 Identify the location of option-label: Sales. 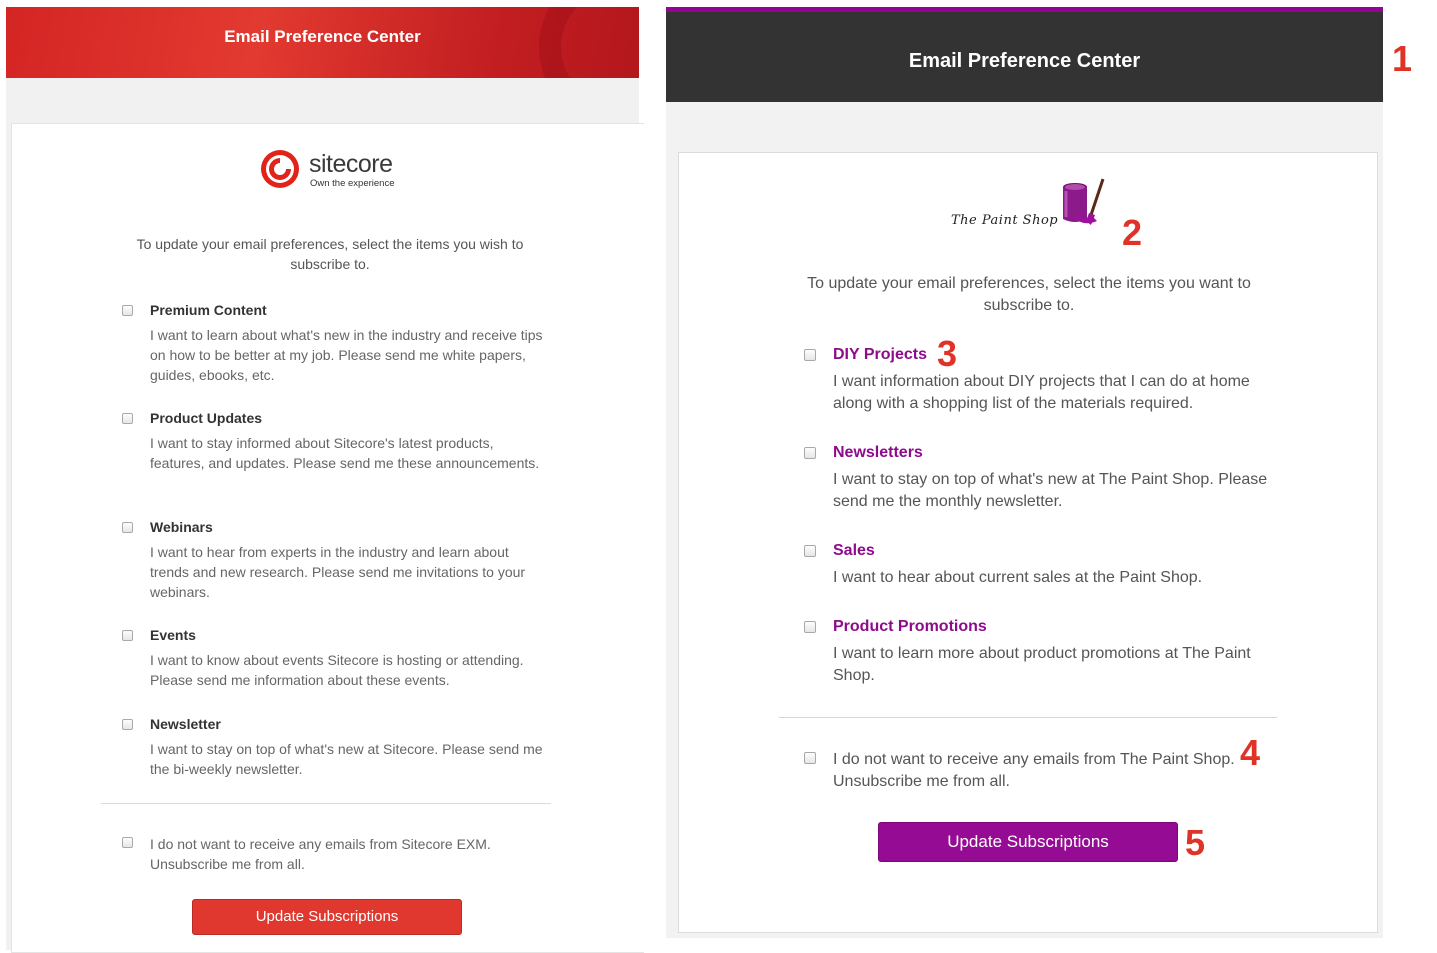
(854, 550).